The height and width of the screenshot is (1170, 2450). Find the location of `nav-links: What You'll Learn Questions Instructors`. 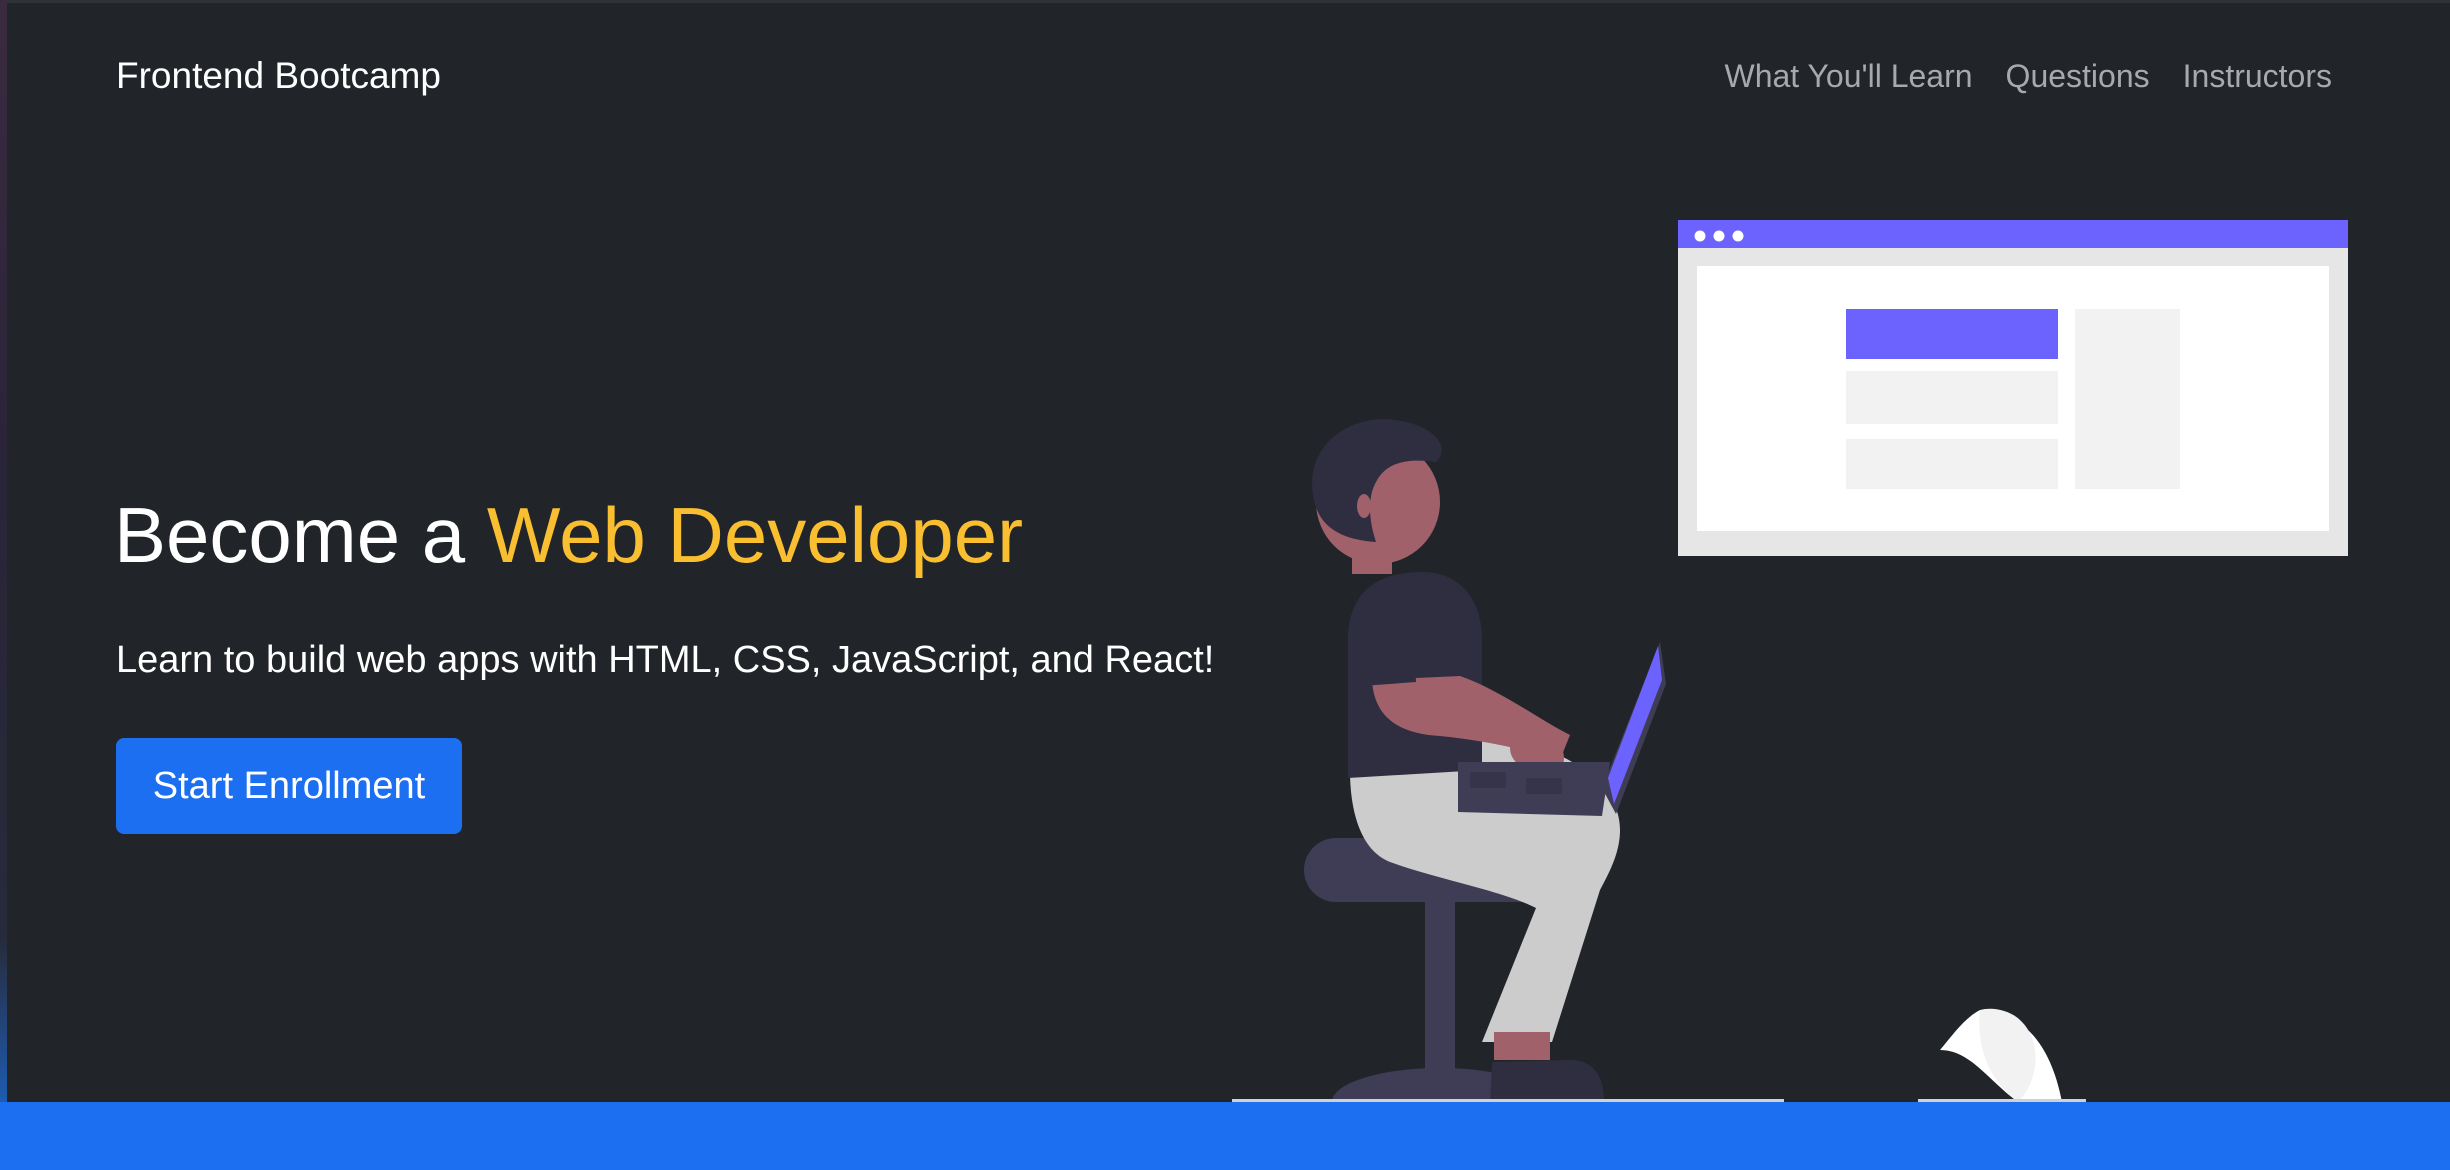

nav-links: What You'll Learn Questions Instructors is located at coordinates (2028, 76).